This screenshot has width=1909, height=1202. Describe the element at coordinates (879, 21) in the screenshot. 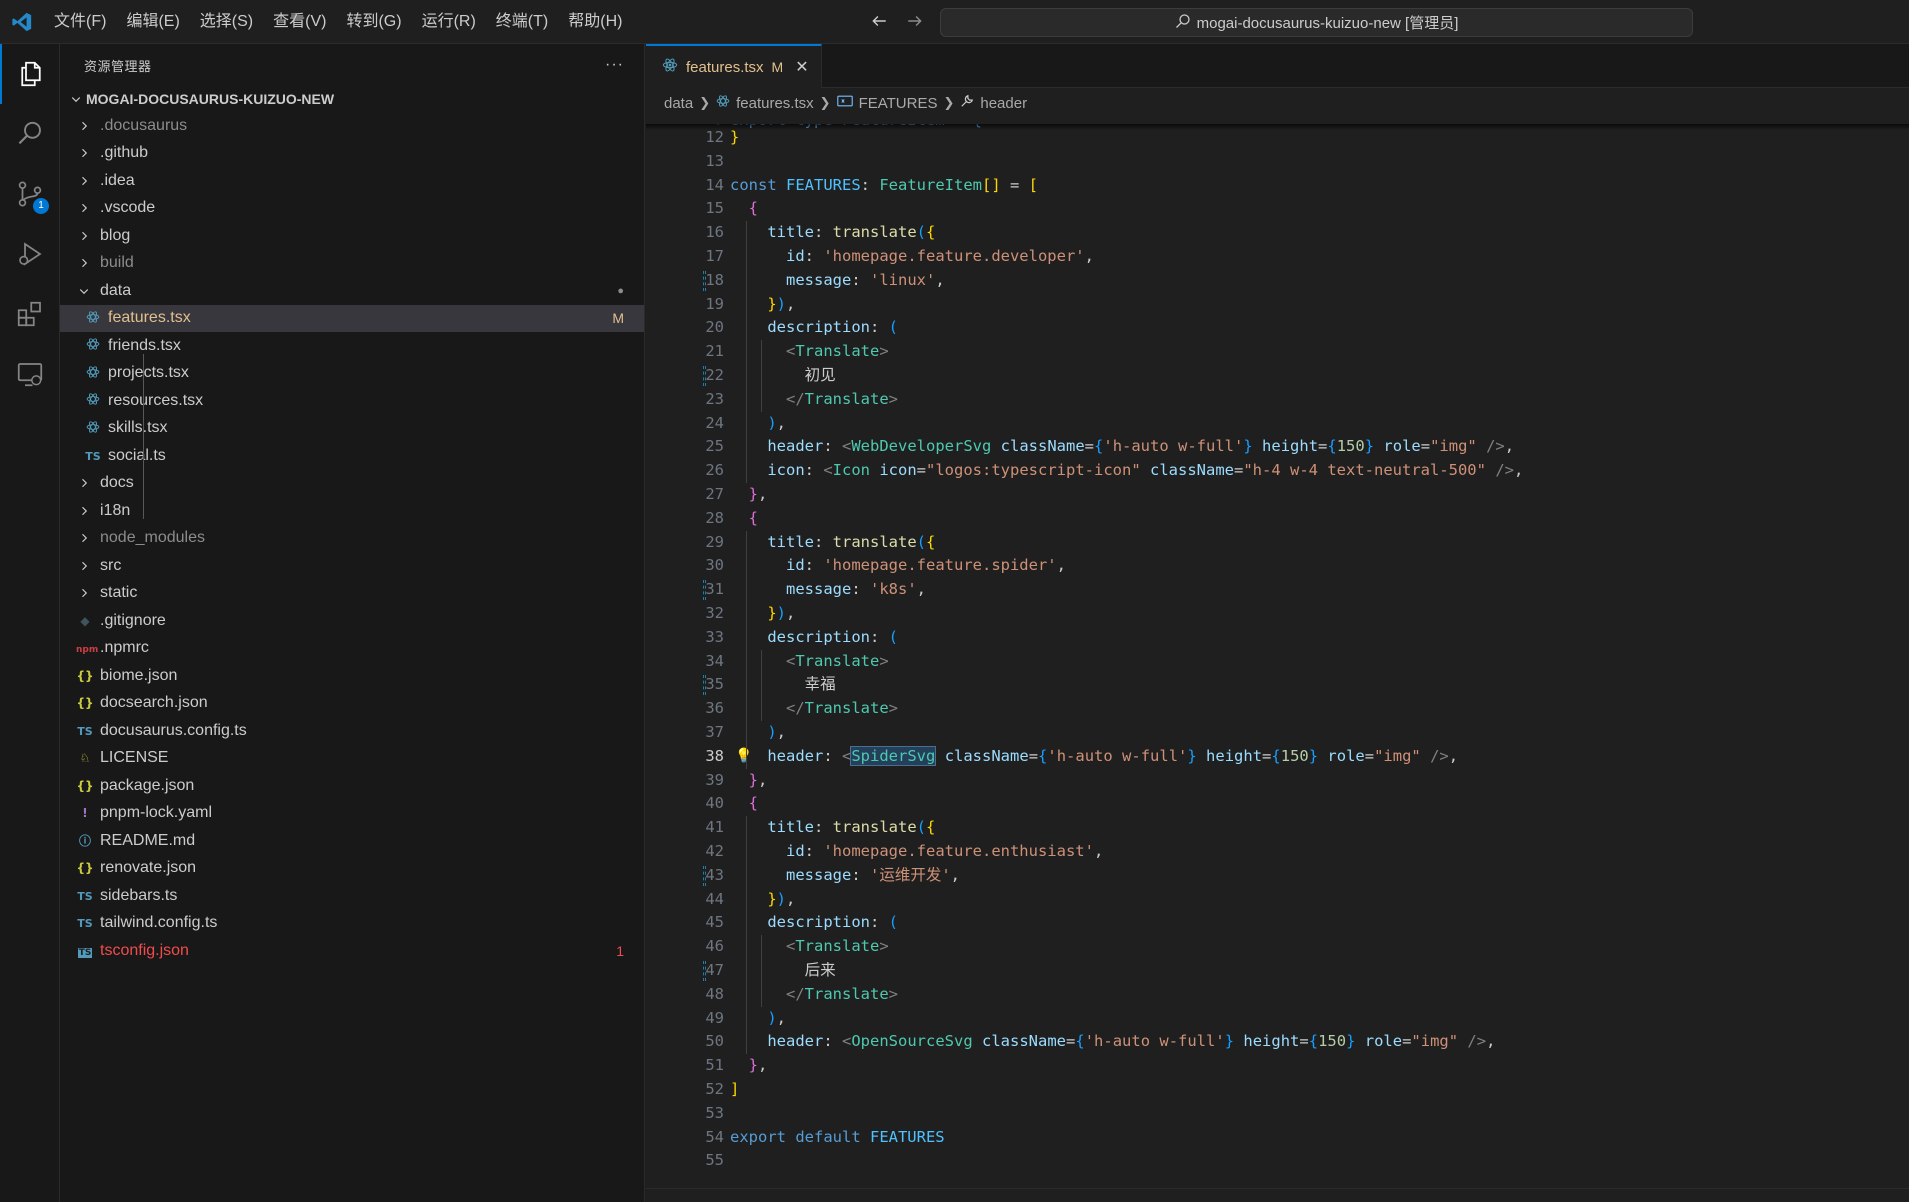

I see `back-arrow-icon` at that location.